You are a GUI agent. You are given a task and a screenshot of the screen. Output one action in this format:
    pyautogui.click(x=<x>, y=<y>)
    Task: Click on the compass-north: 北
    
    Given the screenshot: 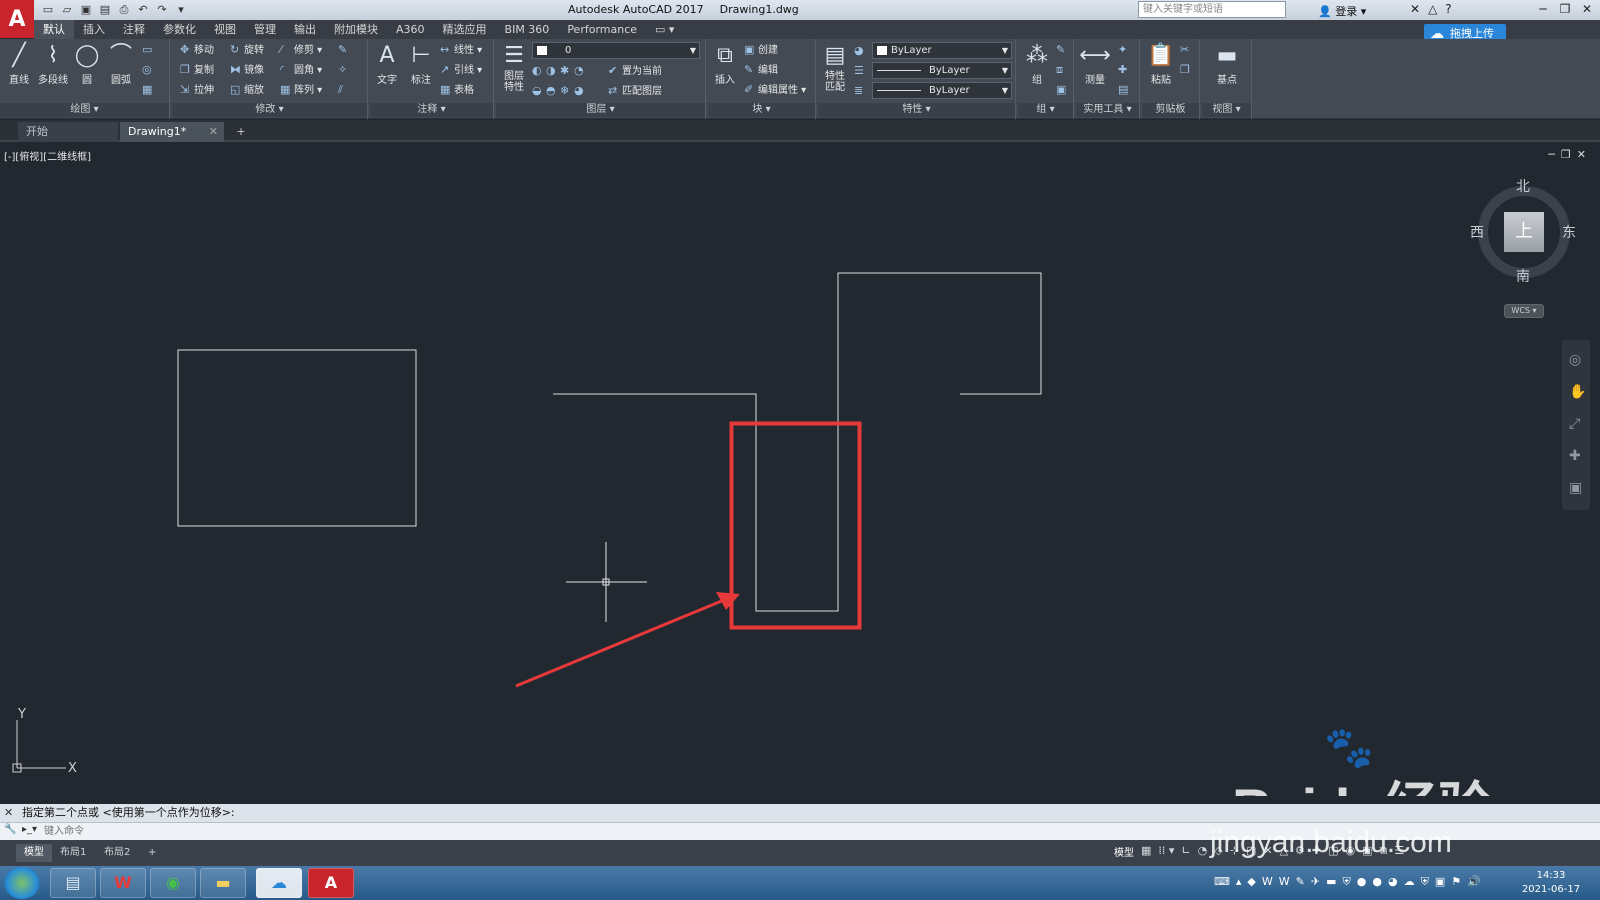 What is the action you would take?
    pyautogui.click(x=1523, y=186)
    